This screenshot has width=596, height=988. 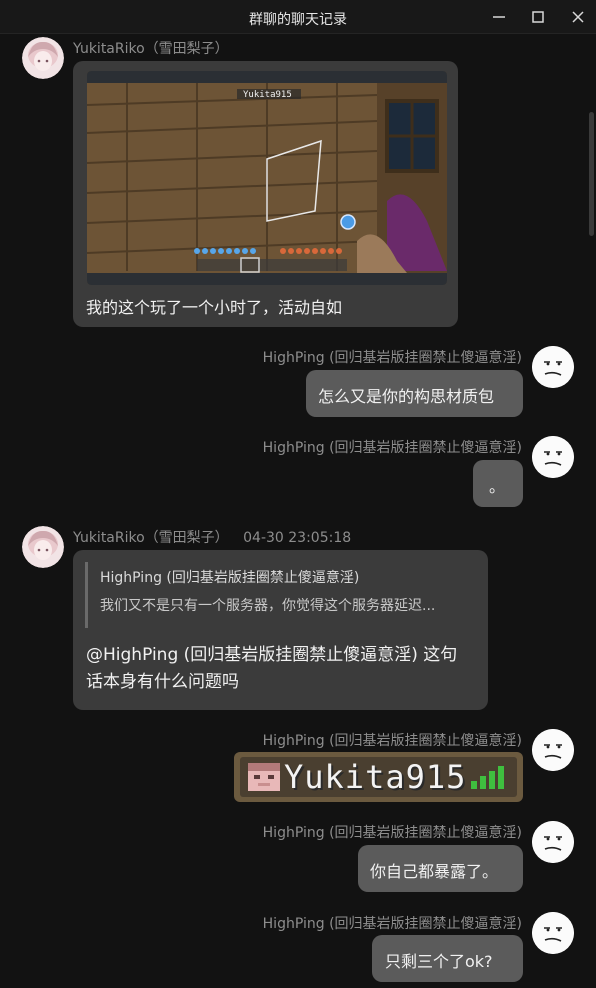 I want to click on message-text: 我的这个玩了一个小时了，活动自如, so click(x=214, y=307).